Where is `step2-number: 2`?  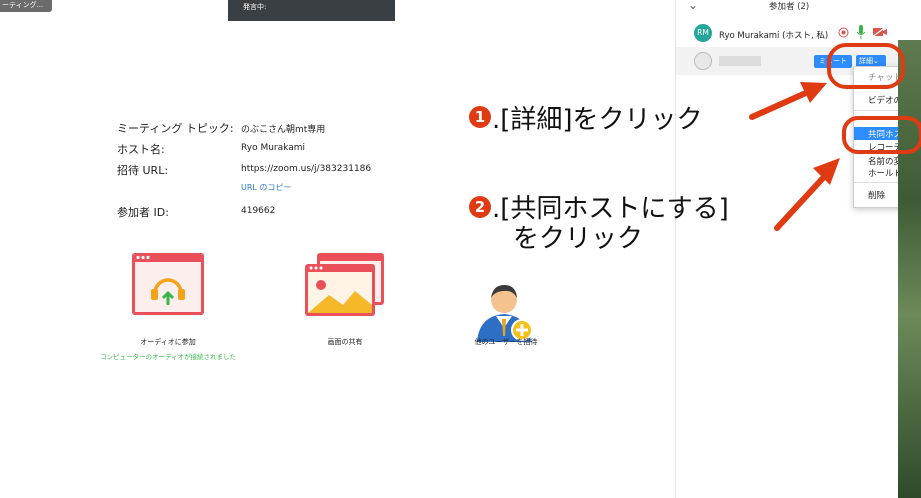
step2-number: 2 is located at coordinates (480, 207).